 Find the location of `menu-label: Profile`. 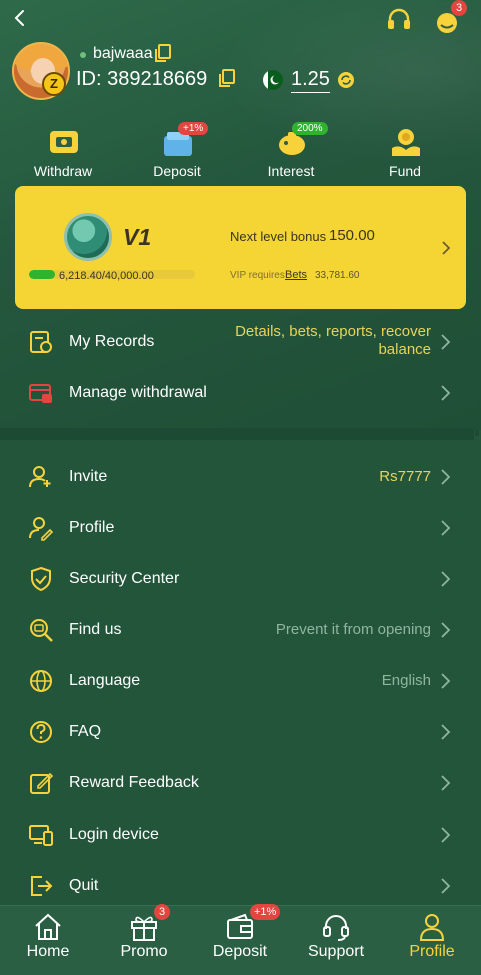

menu-label: Profile is located at coordinates (92, 527).